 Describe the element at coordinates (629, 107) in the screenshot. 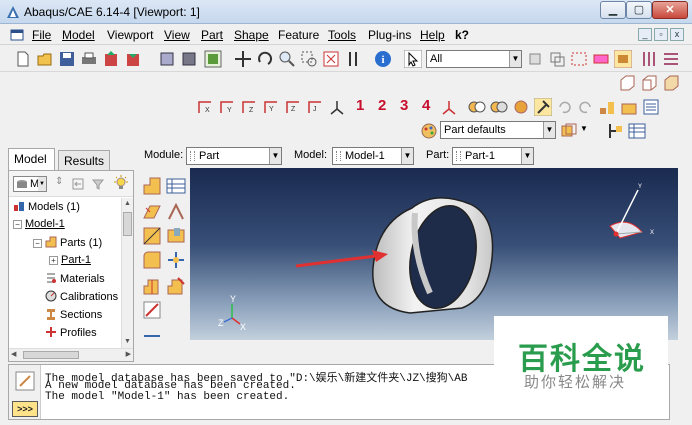

I see `surface-manager-icon` at that location.